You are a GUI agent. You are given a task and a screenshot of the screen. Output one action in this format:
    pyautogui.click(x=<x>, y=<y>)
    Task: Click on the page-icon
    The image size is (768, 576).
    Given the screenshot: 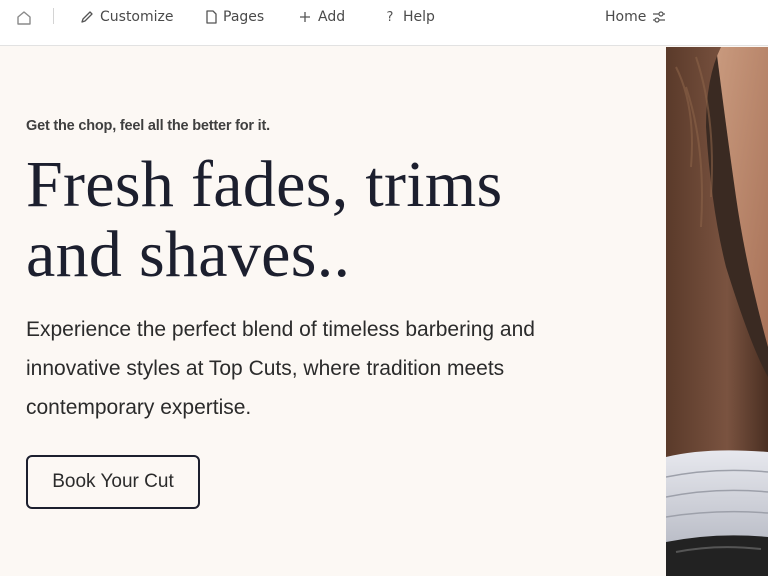 What is the action you would take?
    pyautogui.click(x=211, y=17)
    